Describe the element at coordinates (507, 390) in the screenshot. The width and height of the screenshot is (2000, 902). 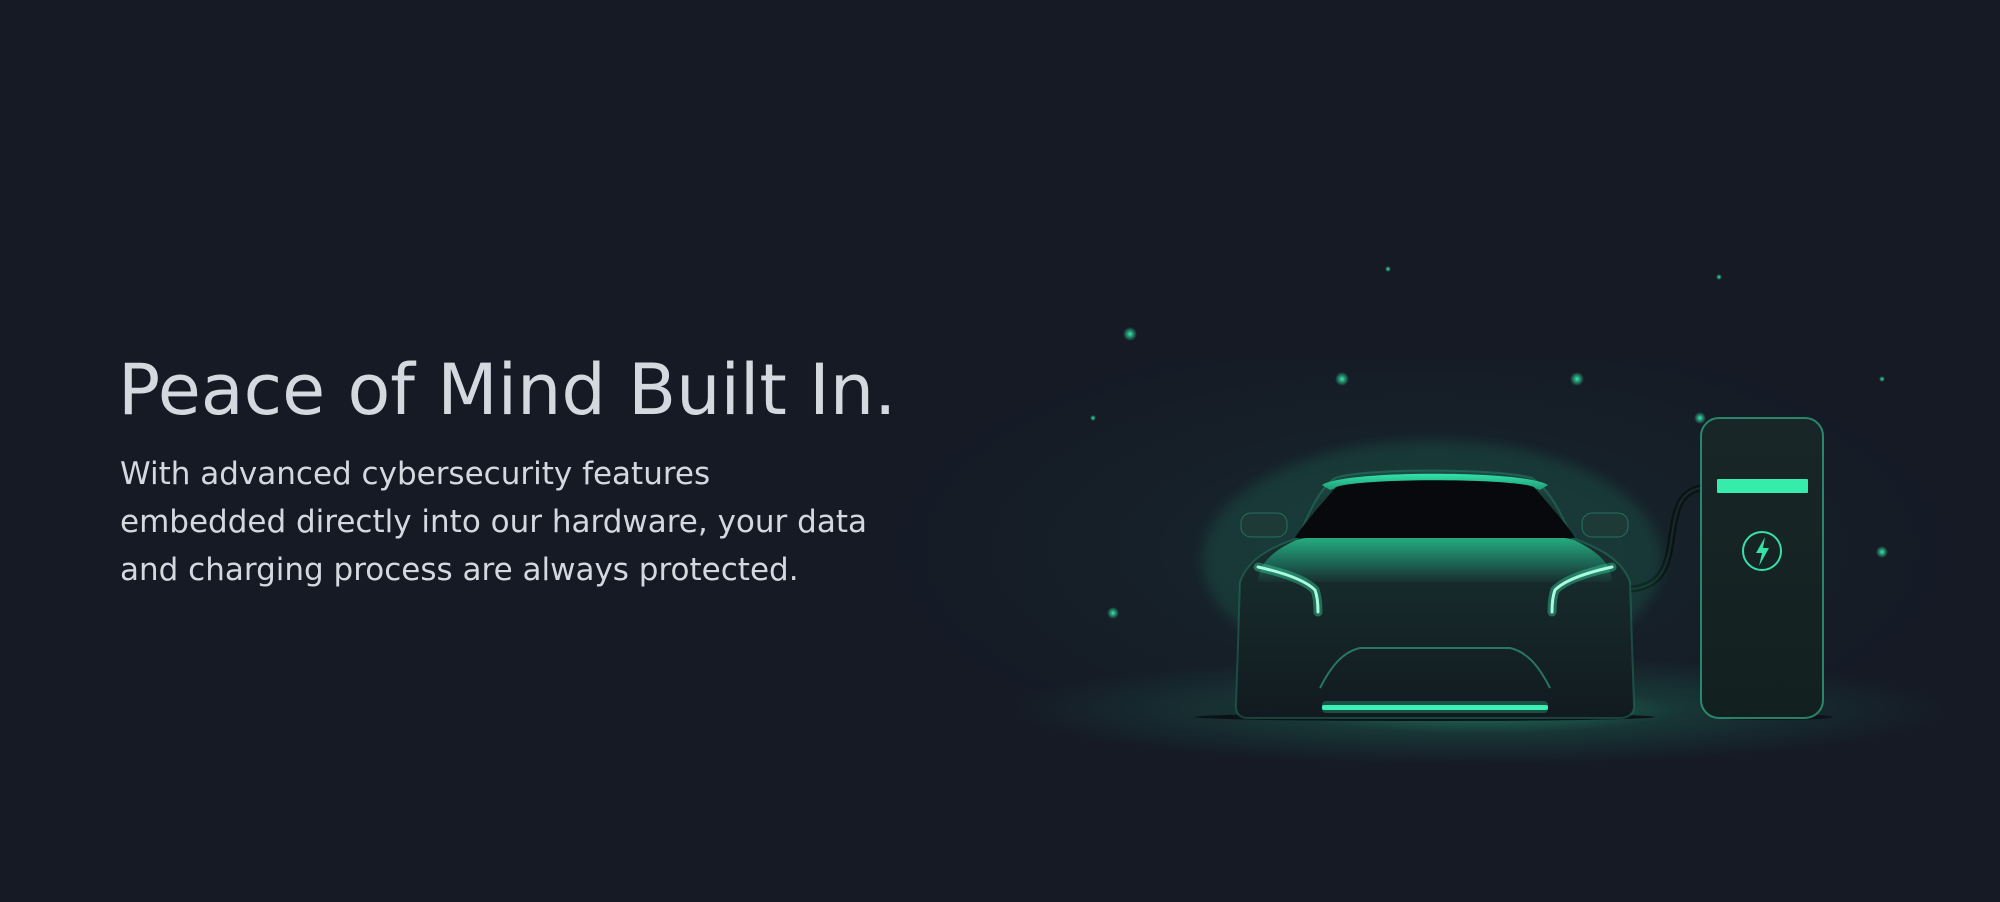
I see `hero-headline: Peace of Mind Built In.` at that location.